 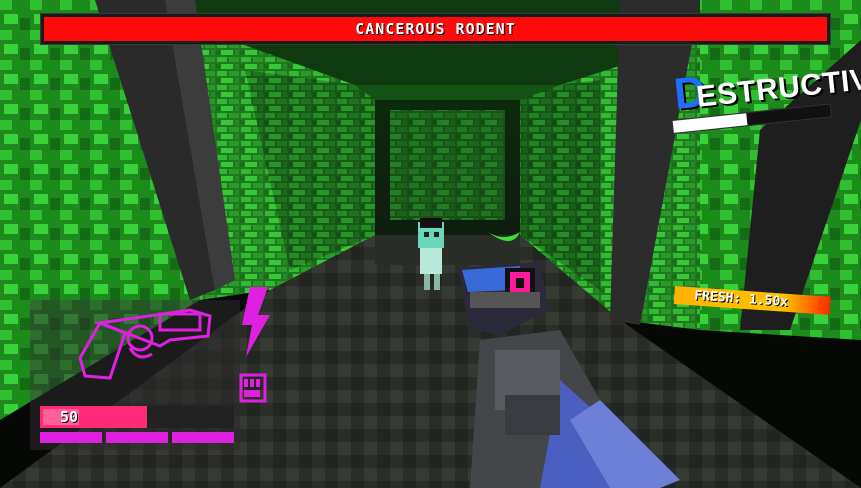 What do you see at coordinates (256, 322) in the screenshot?
I see `lightning-icon` at bounding box center [256, 322].